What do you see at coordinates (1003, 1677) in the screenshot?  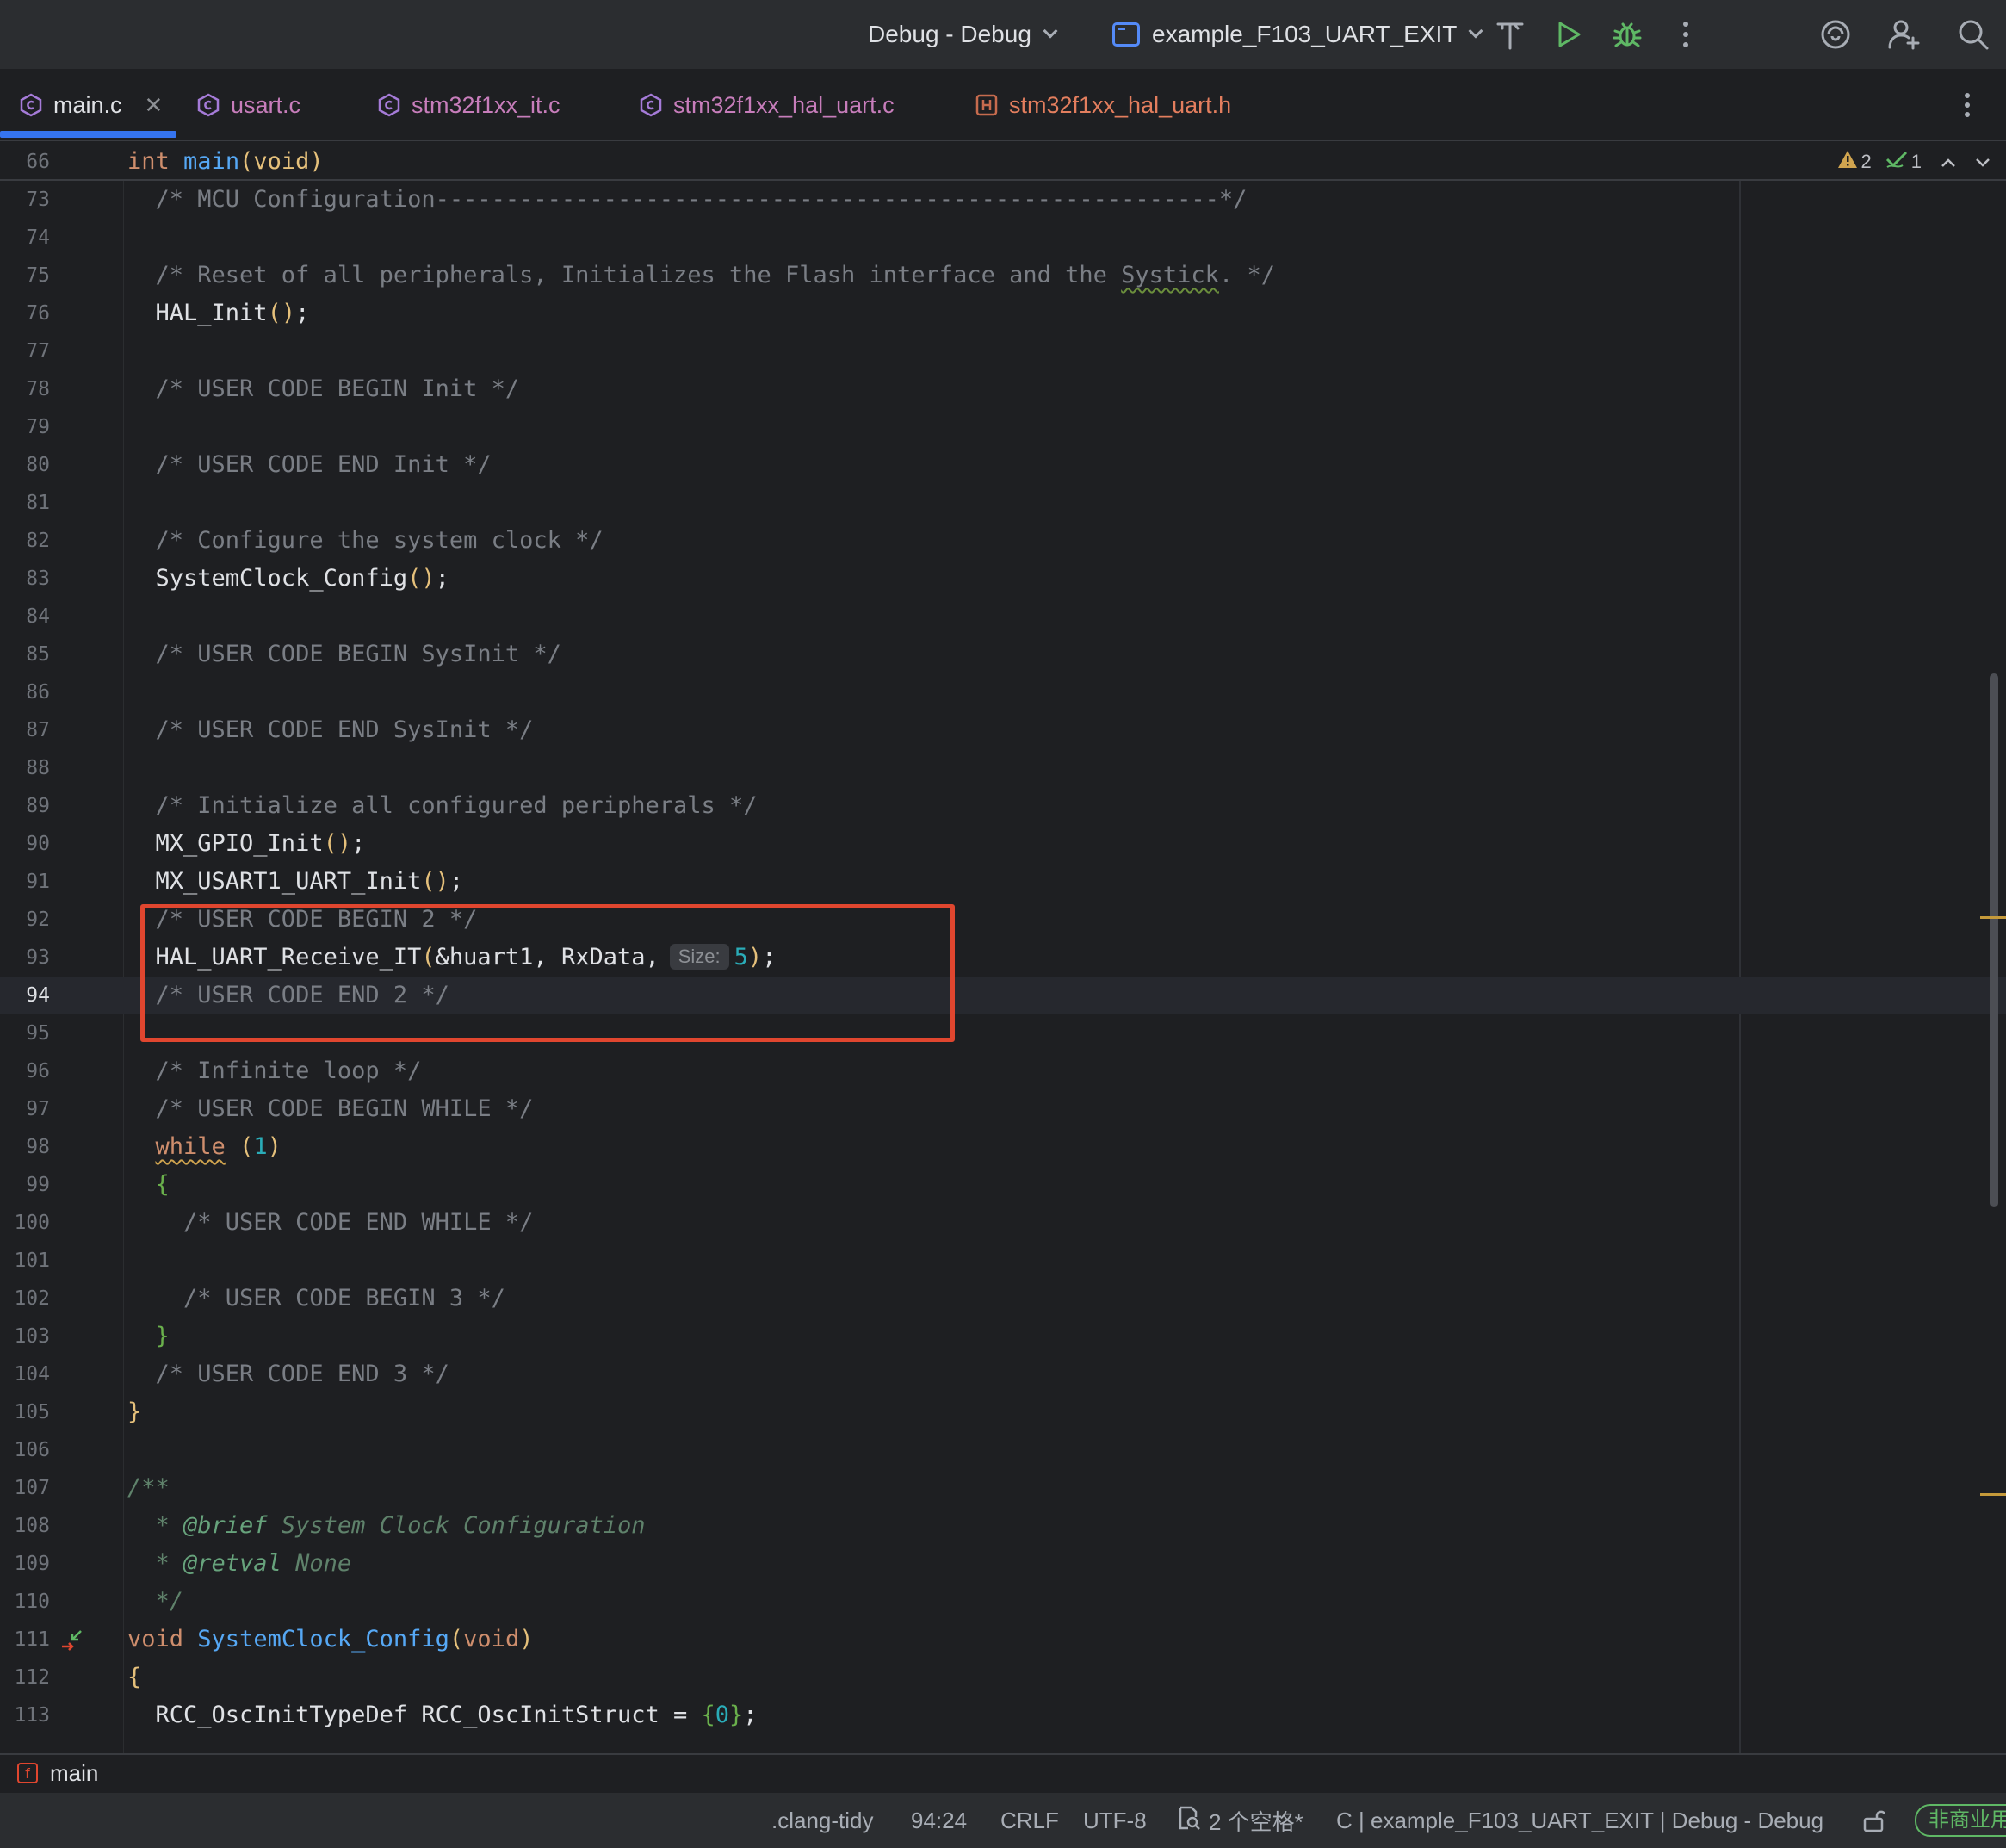 I see `code-line: 112 {` at bounding box center [1003, 1677].